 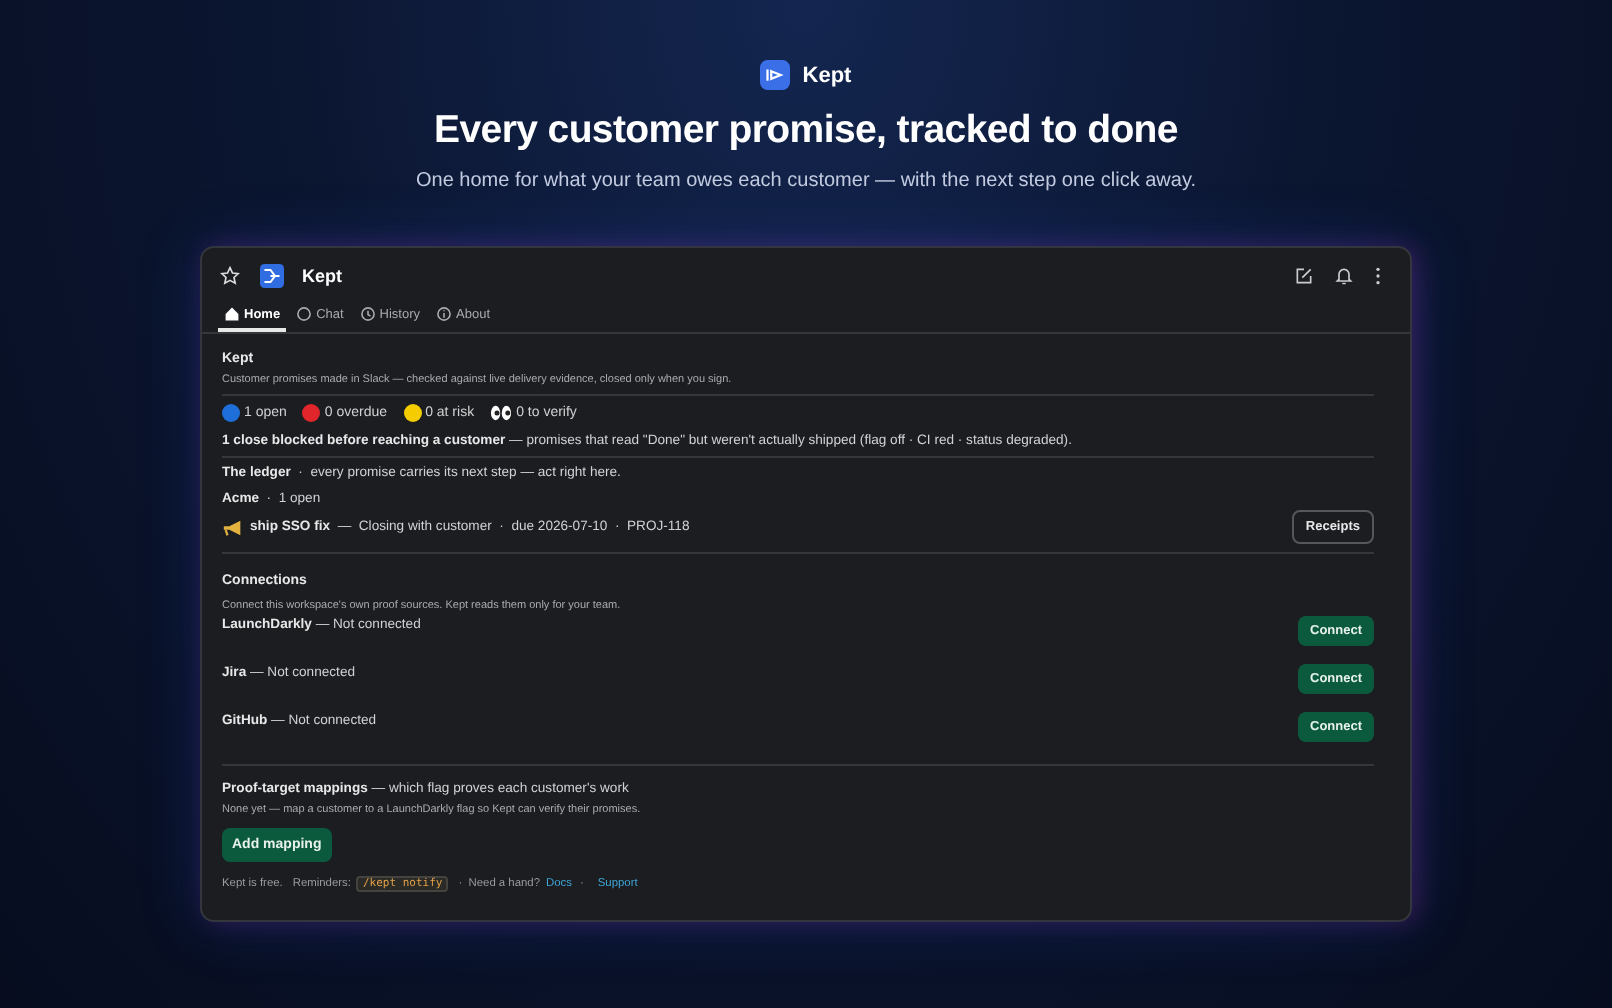 What do you see at coordinates (1304, 276) in the screenshot?
I see `compose-icon` at bounding box center [1304, 276].